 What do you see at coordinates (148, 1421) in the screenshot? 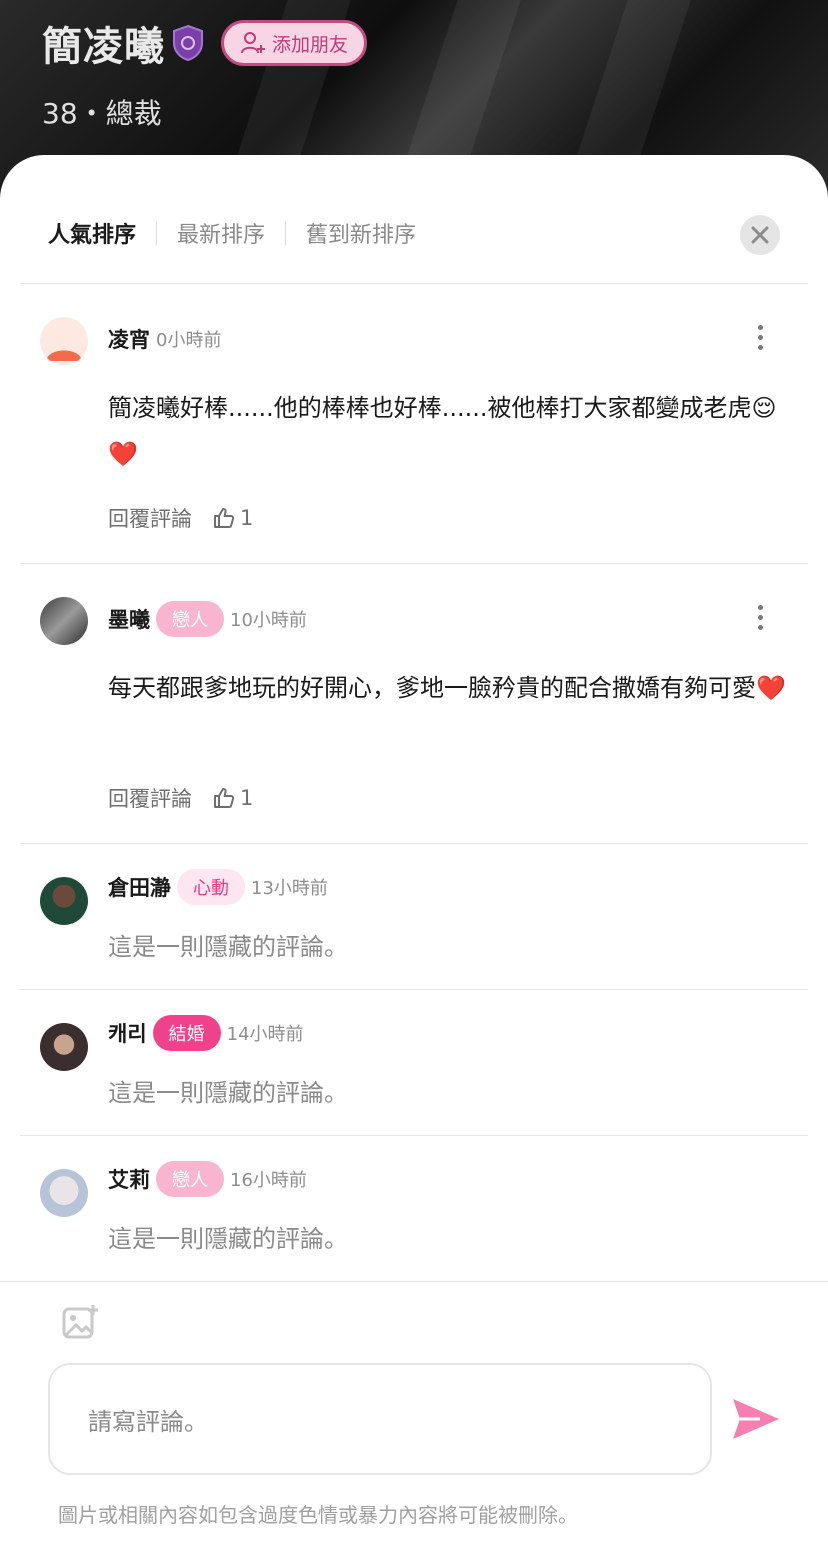
I see `comment-input-placeholder: 請寫評論。` at bounding box center [148, 1421].